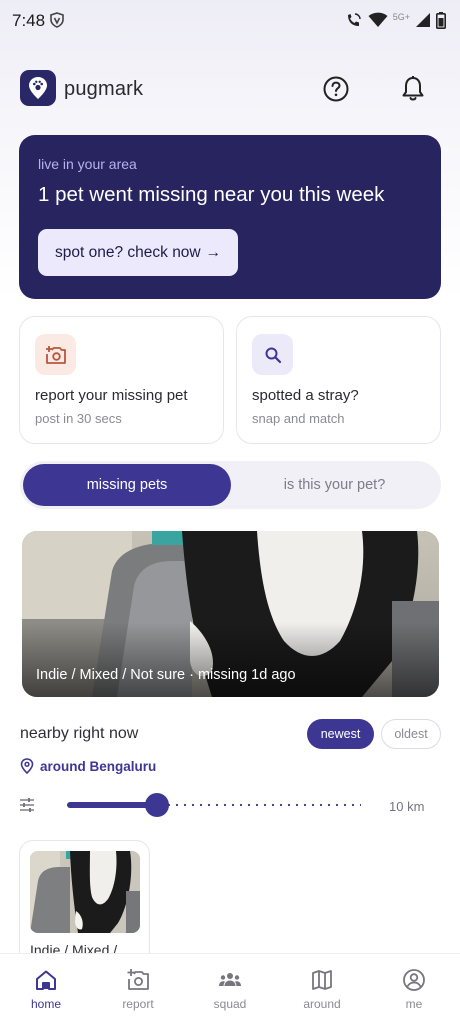  I want to click on bottom-nav: home report squad around me, so click(230, 987).